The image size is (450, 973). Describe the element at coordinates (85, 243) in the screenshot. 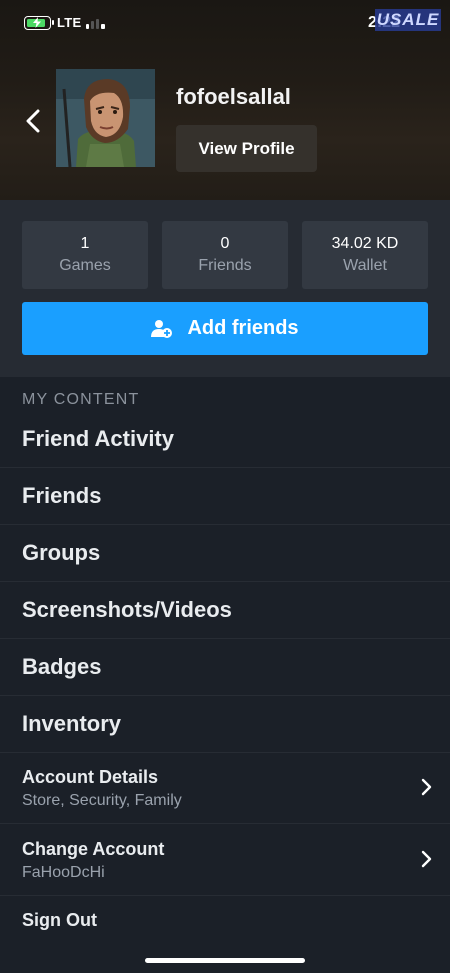

I see `stat-games-value: 1` at that location.